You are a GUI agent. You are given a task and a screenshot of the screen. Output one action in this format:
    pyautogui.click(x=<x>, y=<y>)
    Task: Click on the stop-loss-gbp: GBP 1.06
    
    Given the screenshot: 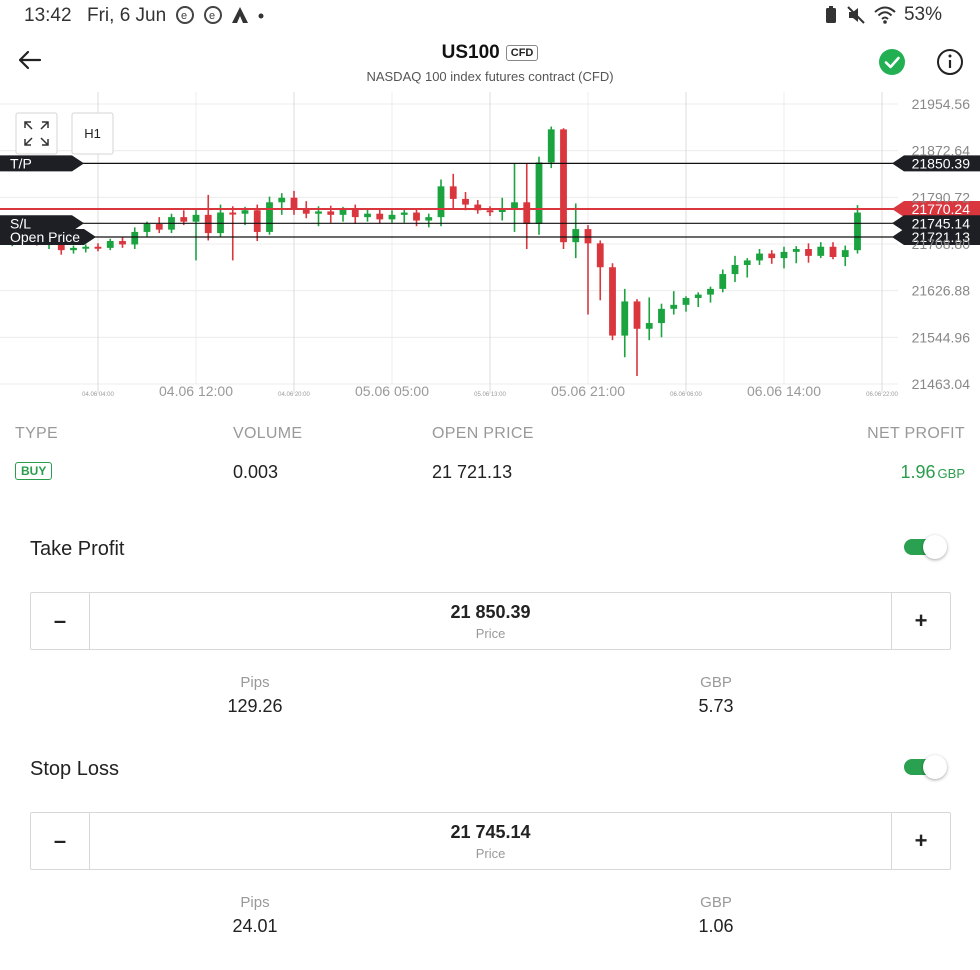 What is the action you would take?
    pyautogui.click(x=716, y=915)
    